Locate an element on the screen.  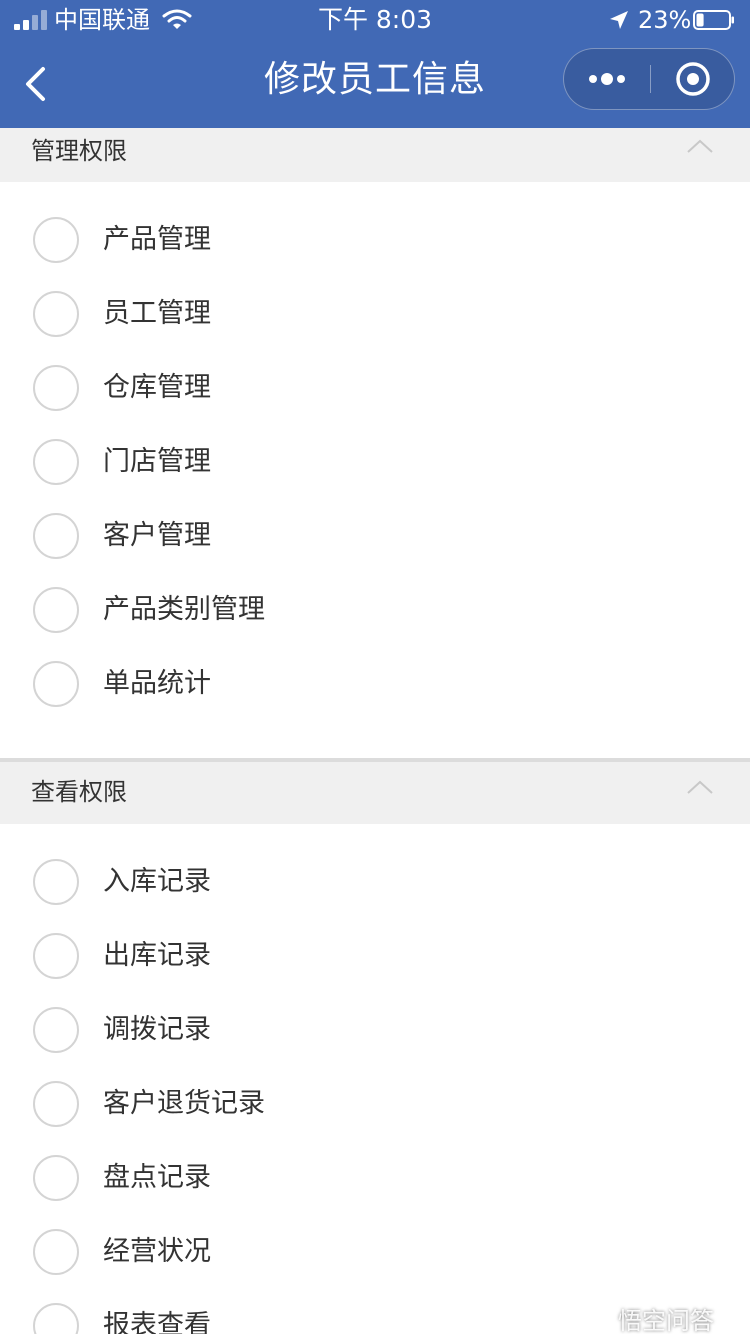
navigation-bar: 修改员工信息 is located at coordinates (375, 84).